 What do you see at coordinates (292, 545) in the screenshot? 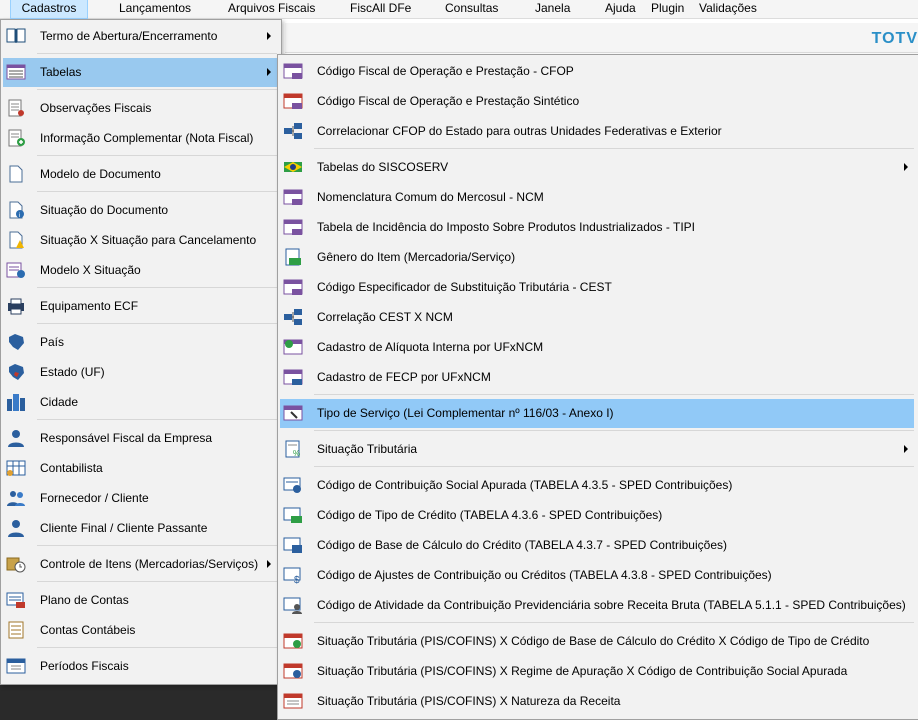
I see `calc-base-icon` at bounding box center [292, 545].